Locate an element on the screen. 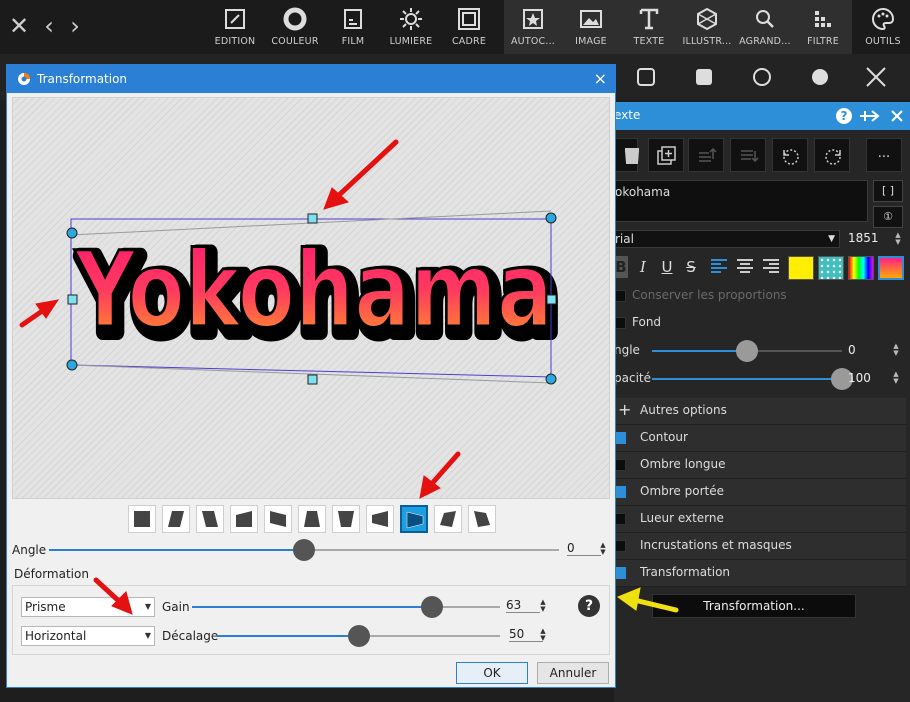  autres-options-row: + Autres options is located at coordinates (760, 411).